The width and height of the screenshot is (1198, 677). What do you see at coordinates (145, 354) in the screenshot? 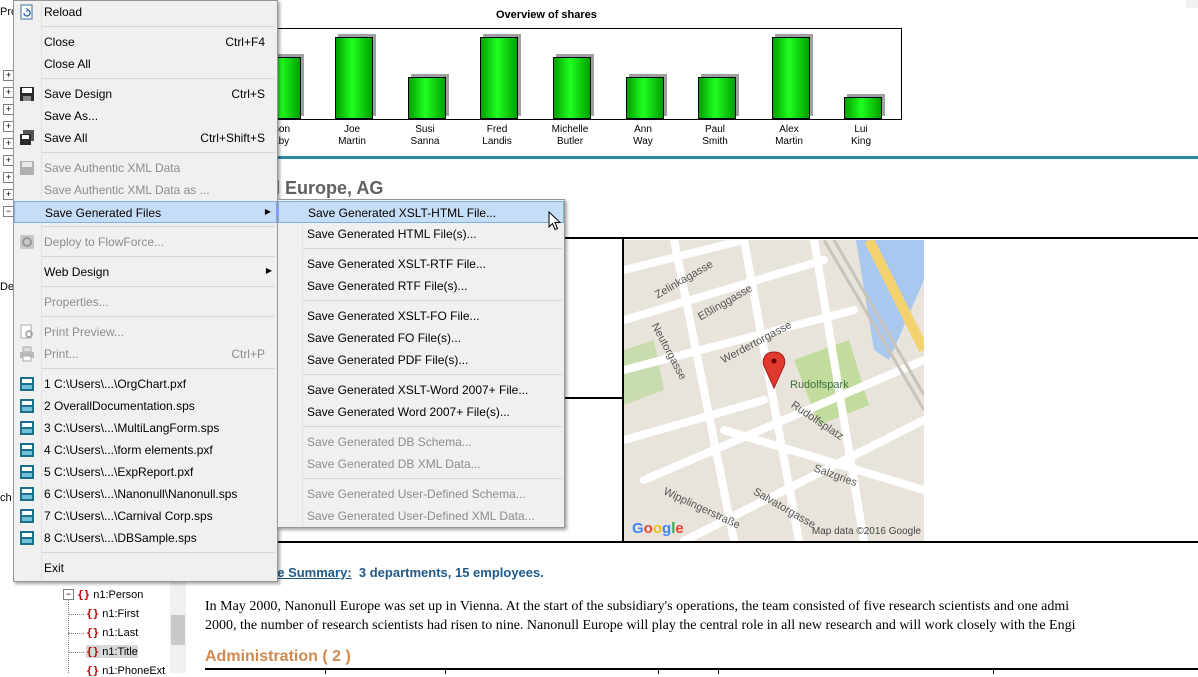
I see `menu-item-print: Print... Ctrl+P` at bounding box center [145, 354].